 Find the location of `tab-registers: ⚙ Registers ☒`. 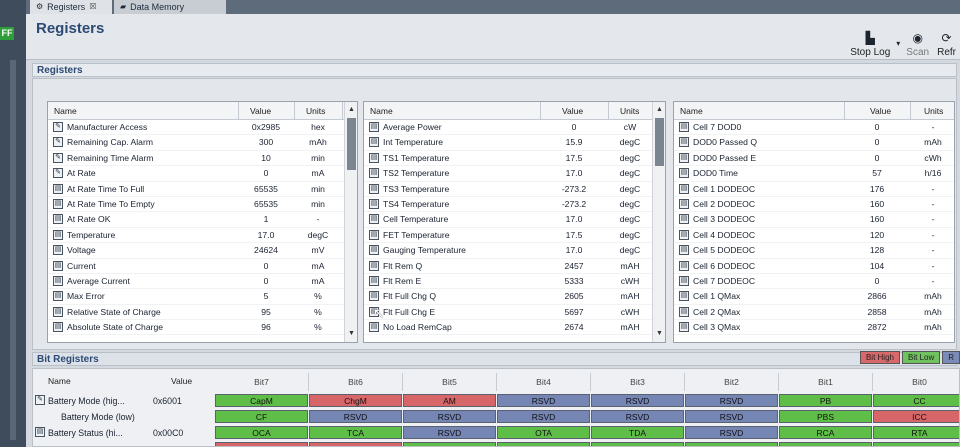

tab-registers: ⚙ Registers ☒ is located at coordinates (71, 7).